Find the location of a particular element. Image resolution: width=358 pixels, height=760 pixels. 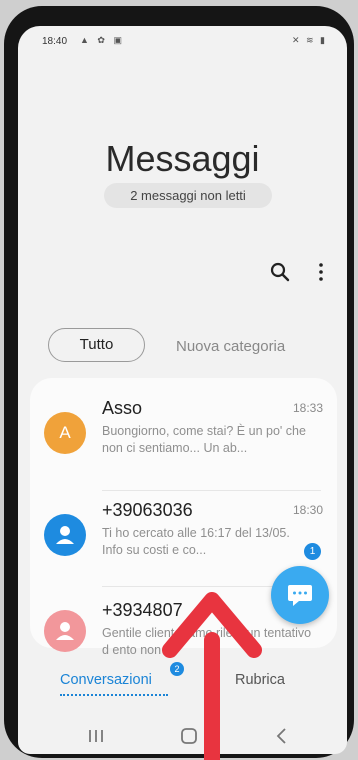

status-bar: 18:40 ▲ ✿ ▣ ✕ ≋ ▮ is located at coordinates (182, 40).